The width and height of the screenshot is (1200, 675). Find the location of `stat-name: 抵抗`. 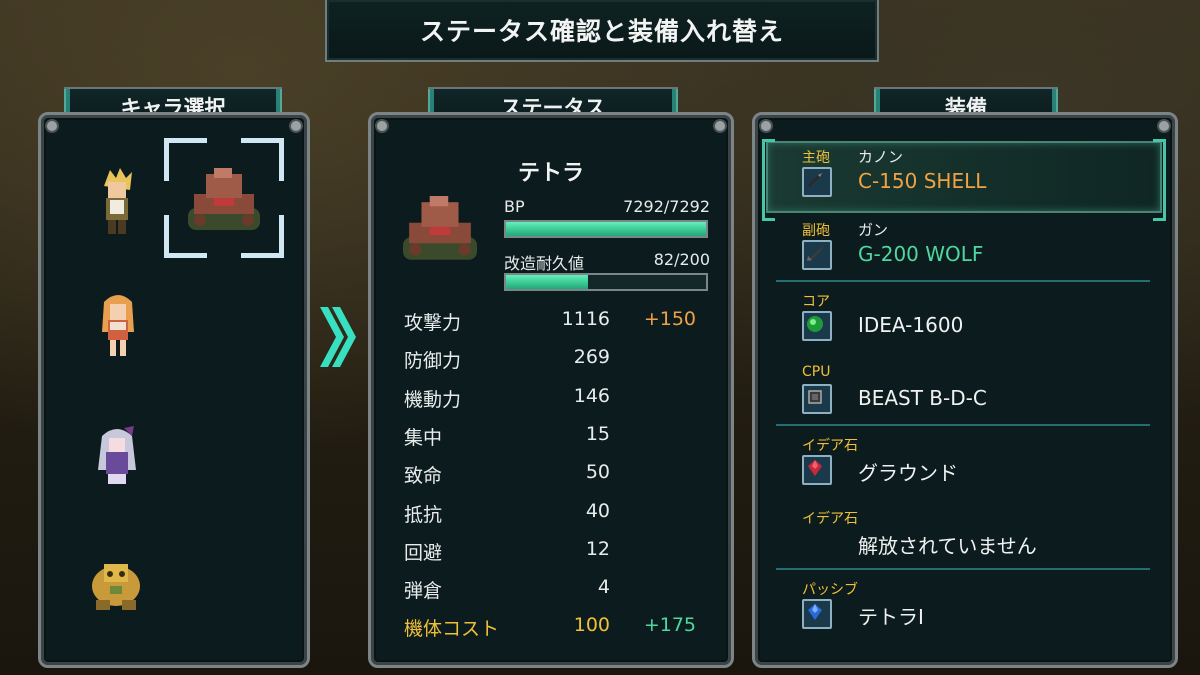

stat-name: 抵抗 is located at coordinates (423, 514).